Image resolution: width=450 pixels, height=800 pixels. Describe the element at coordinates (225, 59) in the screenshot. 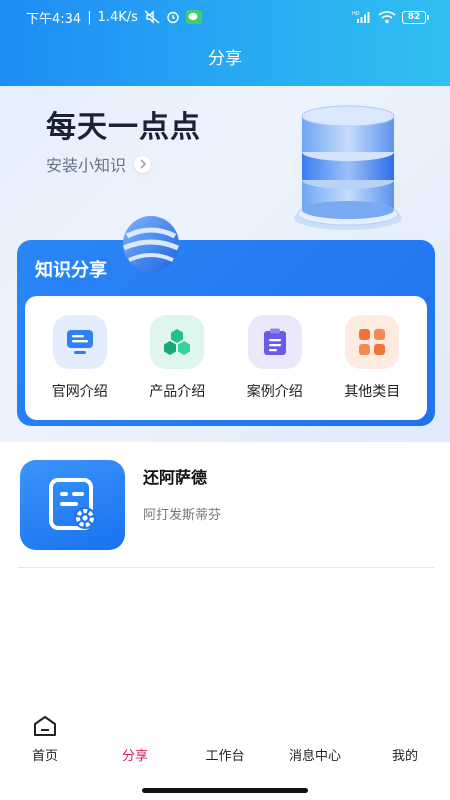

I see `page-title: 分享` at that location.